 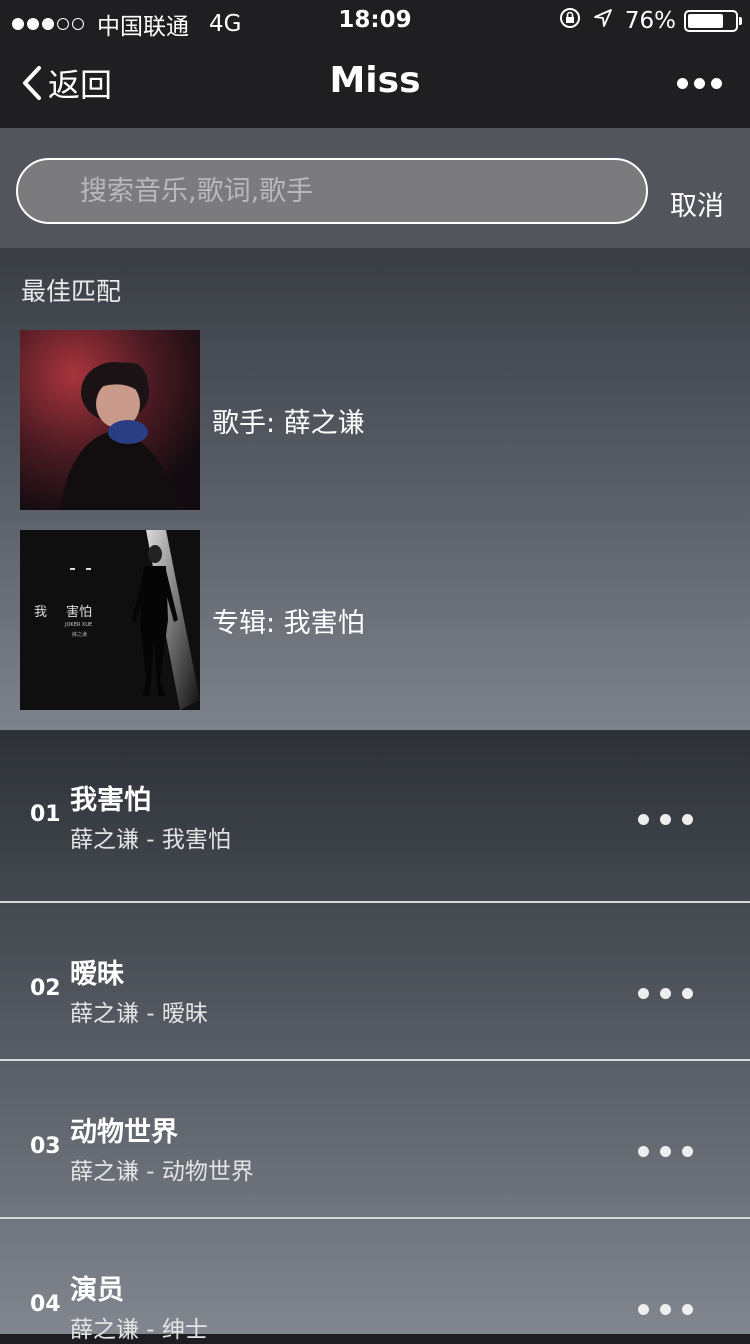 What do you see at coordinates (45, 1304) in the screenshot?
I see `song-number: 04` at bounding box center [45, 1304].